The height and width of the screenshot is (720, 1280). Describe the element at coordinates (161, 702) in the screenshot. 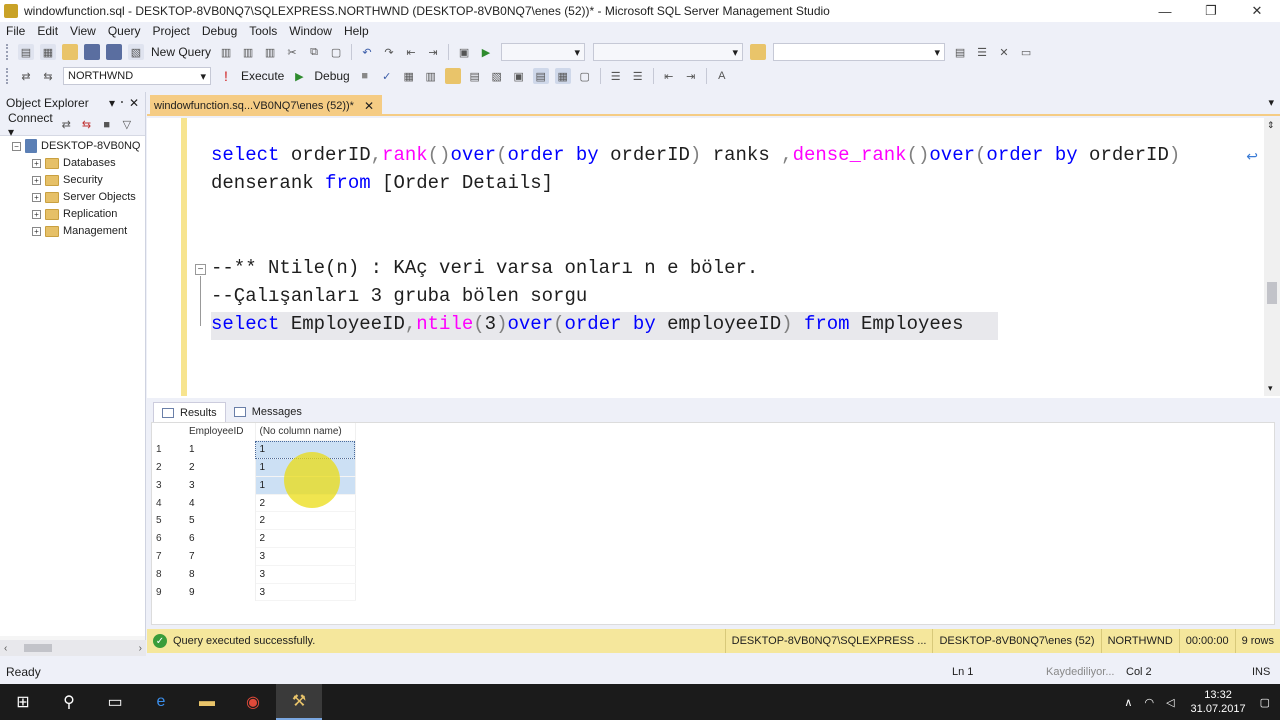

I see `edge-browser-icon: e` at that location.